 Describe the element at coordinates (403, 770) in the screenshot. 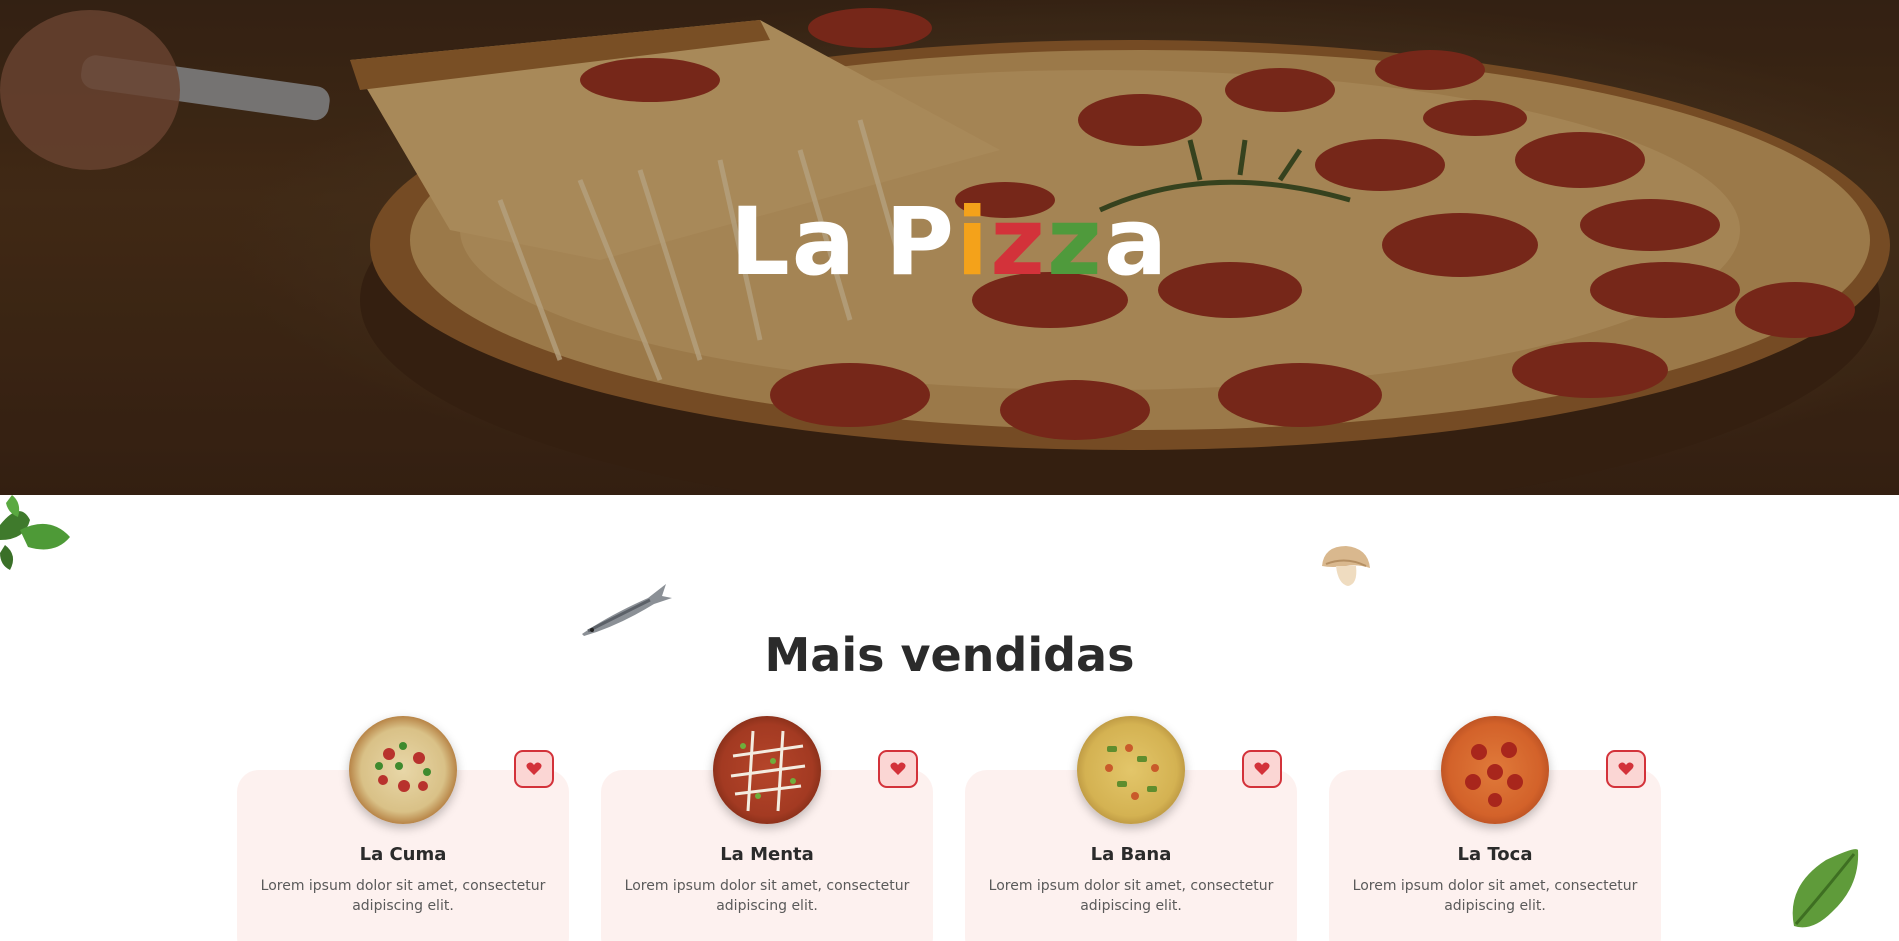

I see `pizza-image-la-cuma` at that location.